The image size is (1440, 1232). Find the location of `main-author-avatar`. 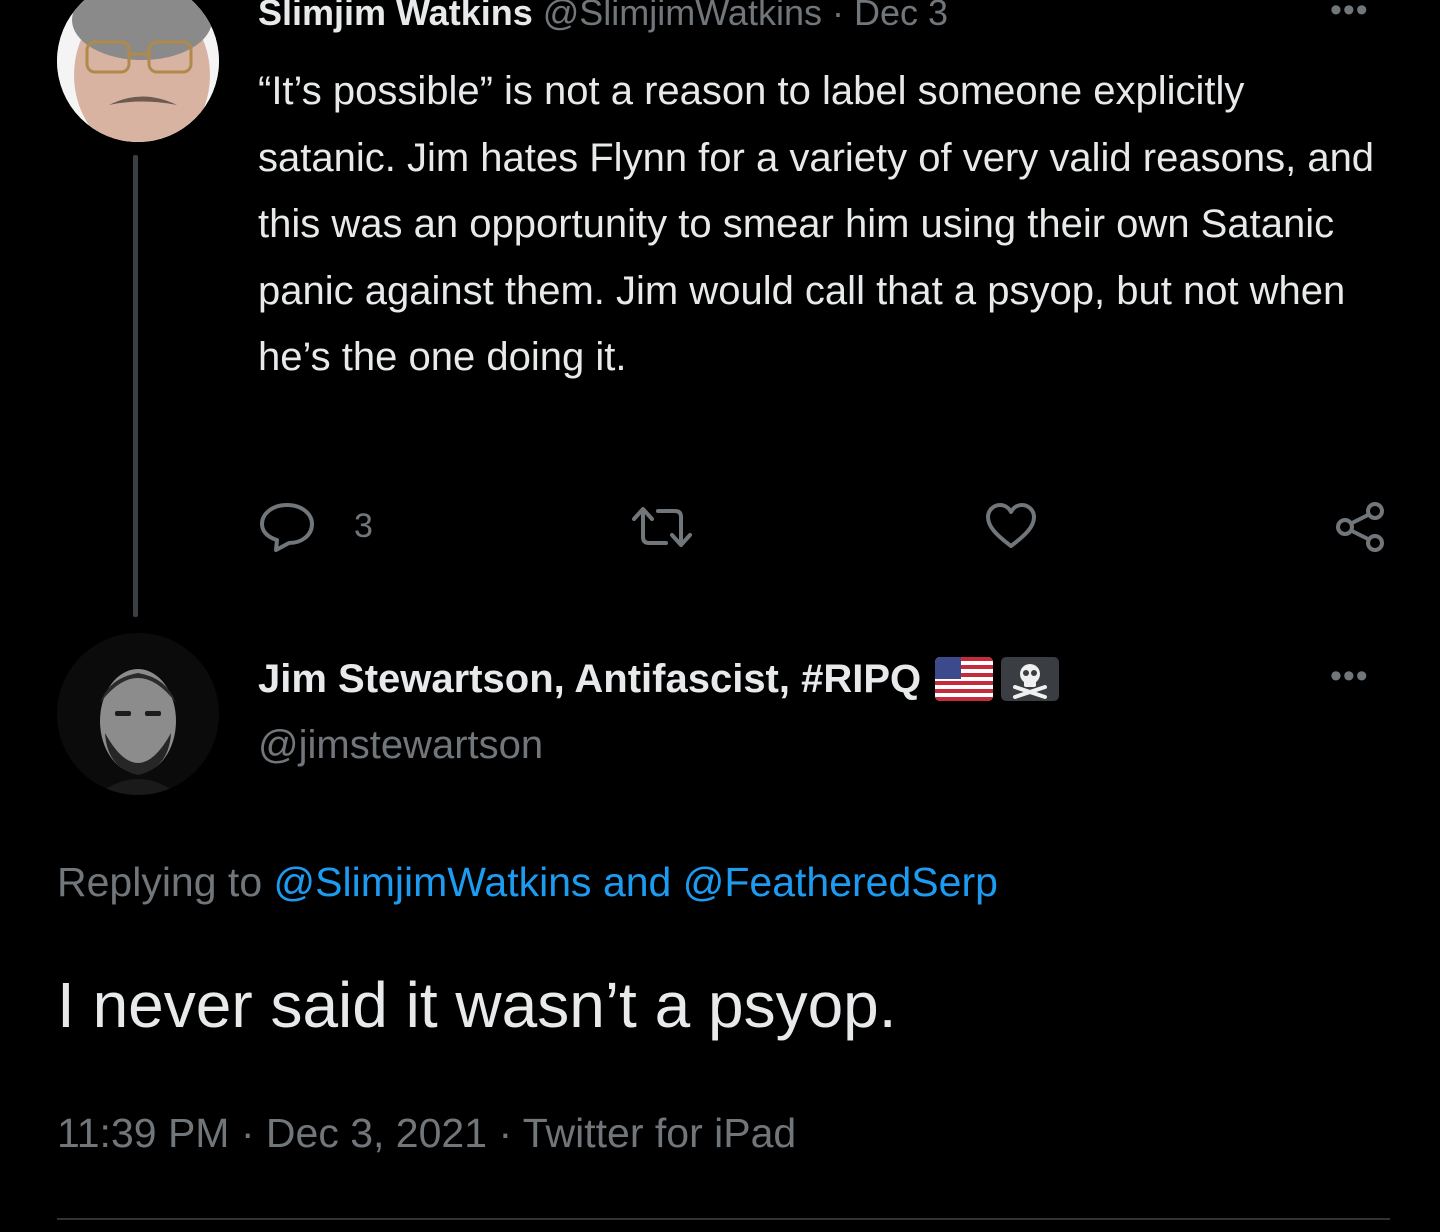

main-author-avatar is located at coordinates (138, 714).